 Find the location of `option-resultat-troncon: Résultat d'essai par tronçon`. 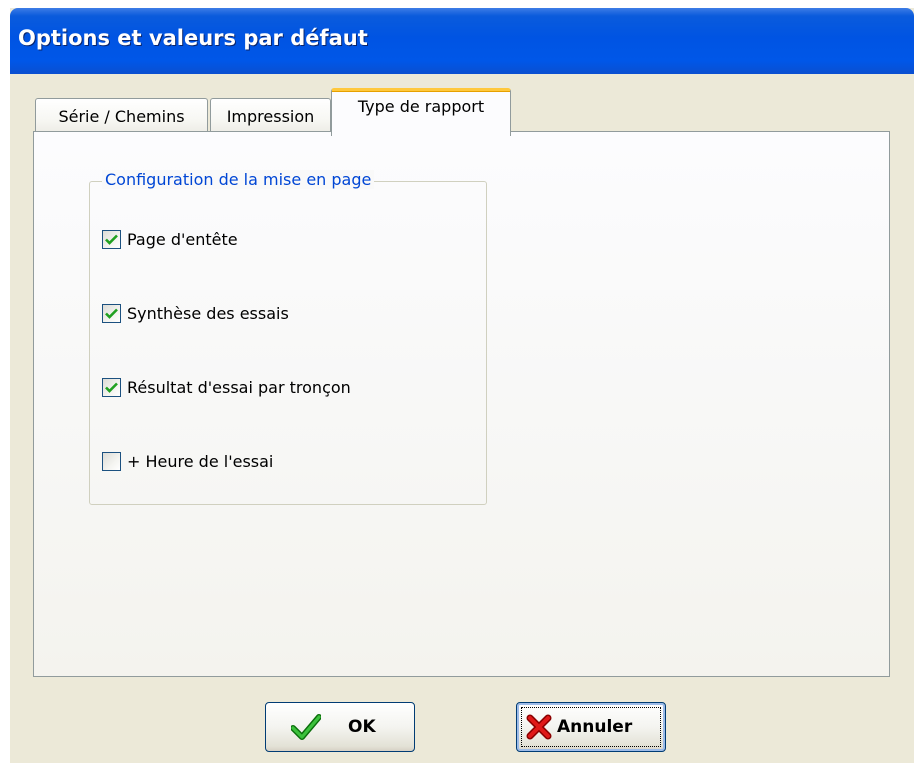

option-resultat-troncon: Résultat d'essai par tronçon is located at coordinates (226, 387).